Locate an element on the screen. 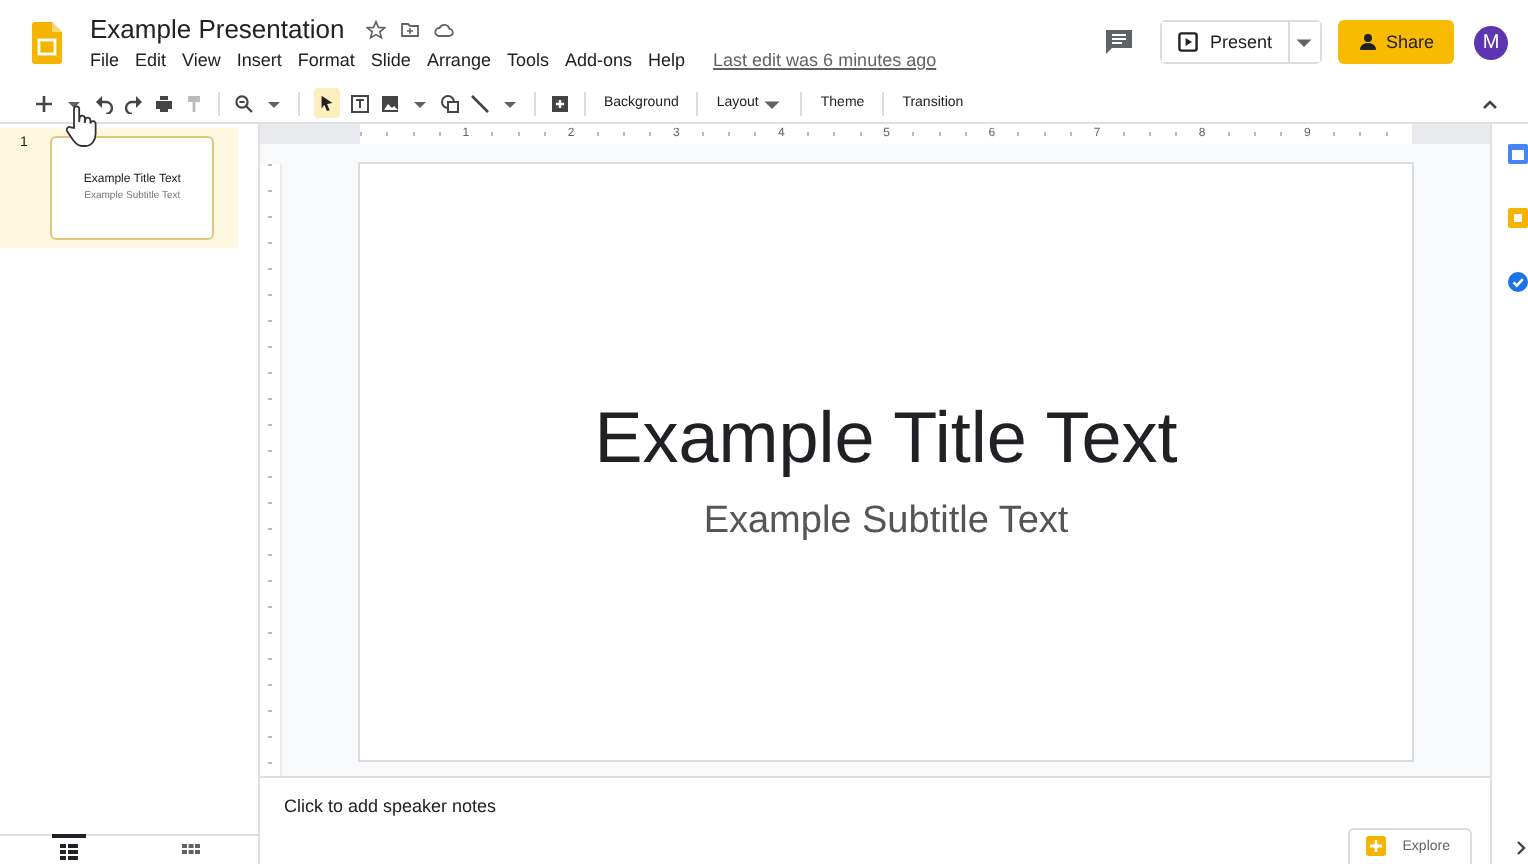 The height and width of the screenshot is (864, 1528). menu-item: Format is located at coordinates (326, 60).